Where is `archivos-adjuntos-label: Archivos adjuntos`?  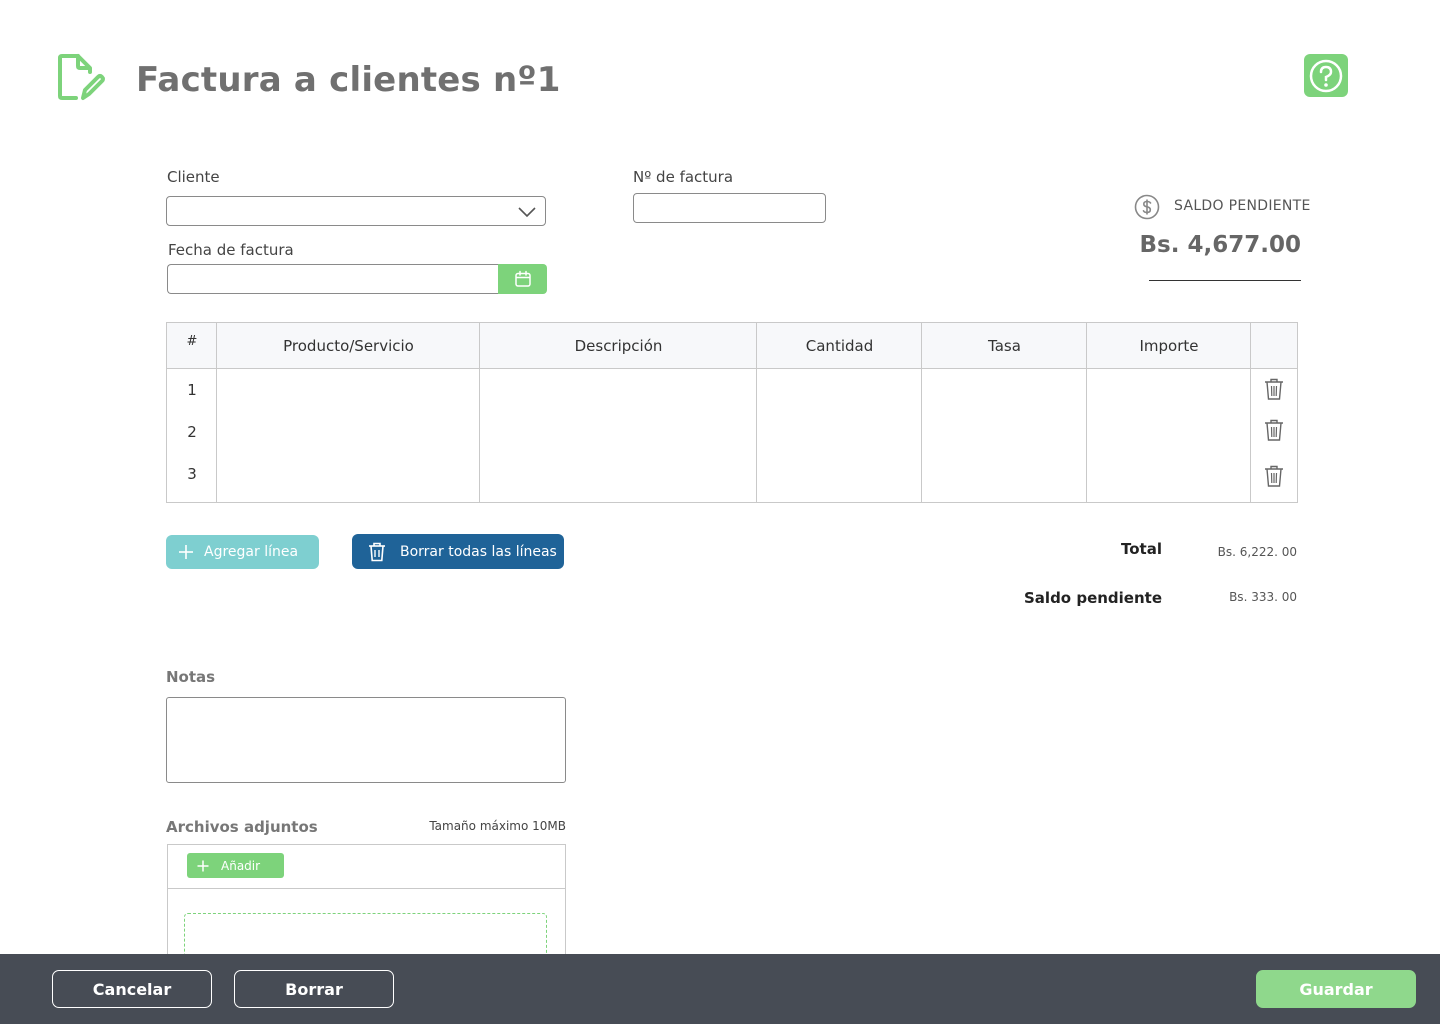
archivos-adjuntos-label: Archivos adjuntos is located at coordinates (242, 827).